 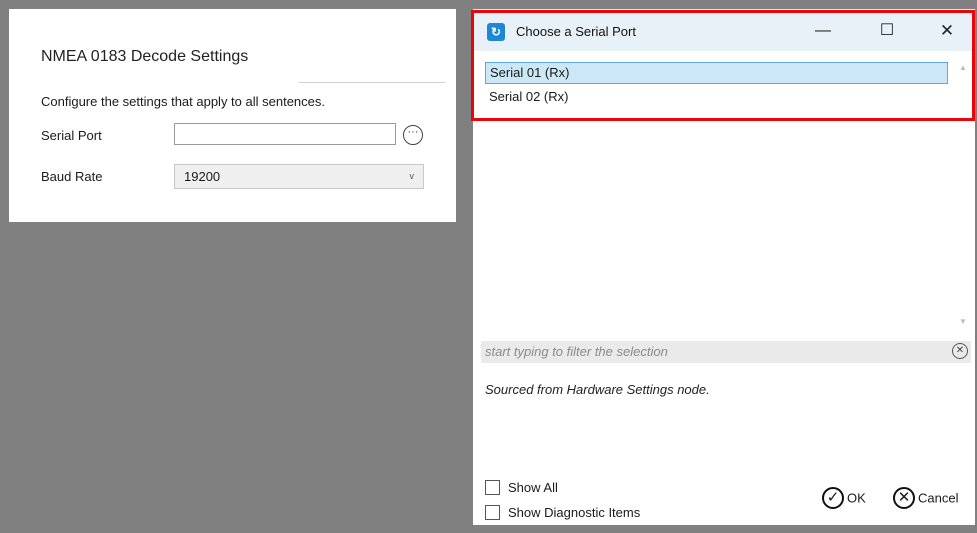 What do you see at coordinates (904, 498) in the screenshot?
I see `x-circle-icon: ✕` at bounding box center [904, 498].